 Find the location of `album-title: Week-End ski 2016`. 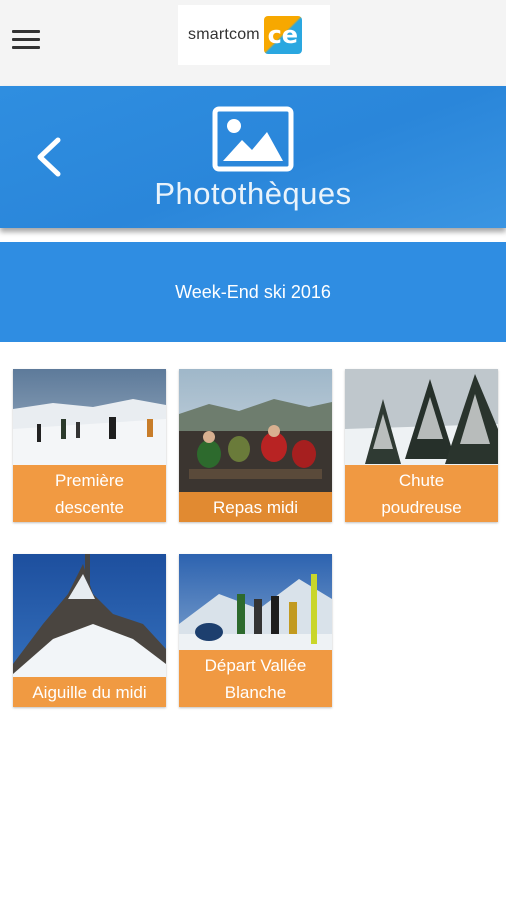

album-title: Week-End ski 2016 is located at coordinates (253, 291).